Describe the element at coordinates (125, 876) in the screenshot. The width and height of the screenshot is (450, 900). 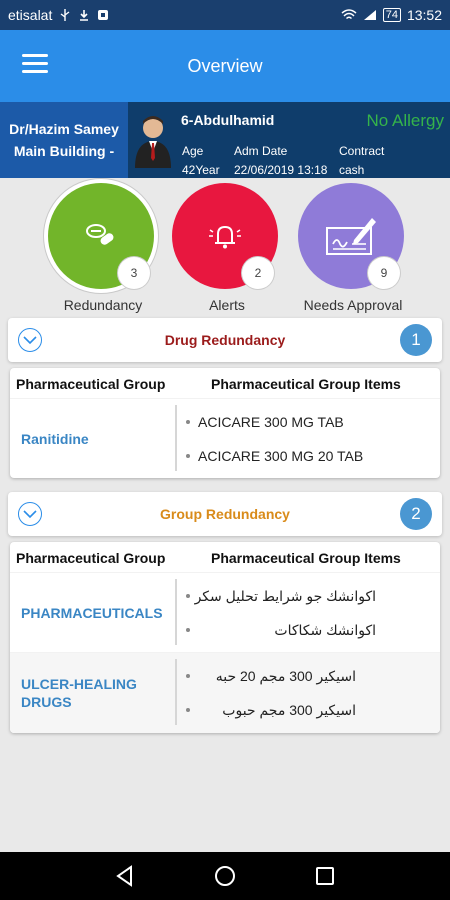
I see `back-icon` at that location.